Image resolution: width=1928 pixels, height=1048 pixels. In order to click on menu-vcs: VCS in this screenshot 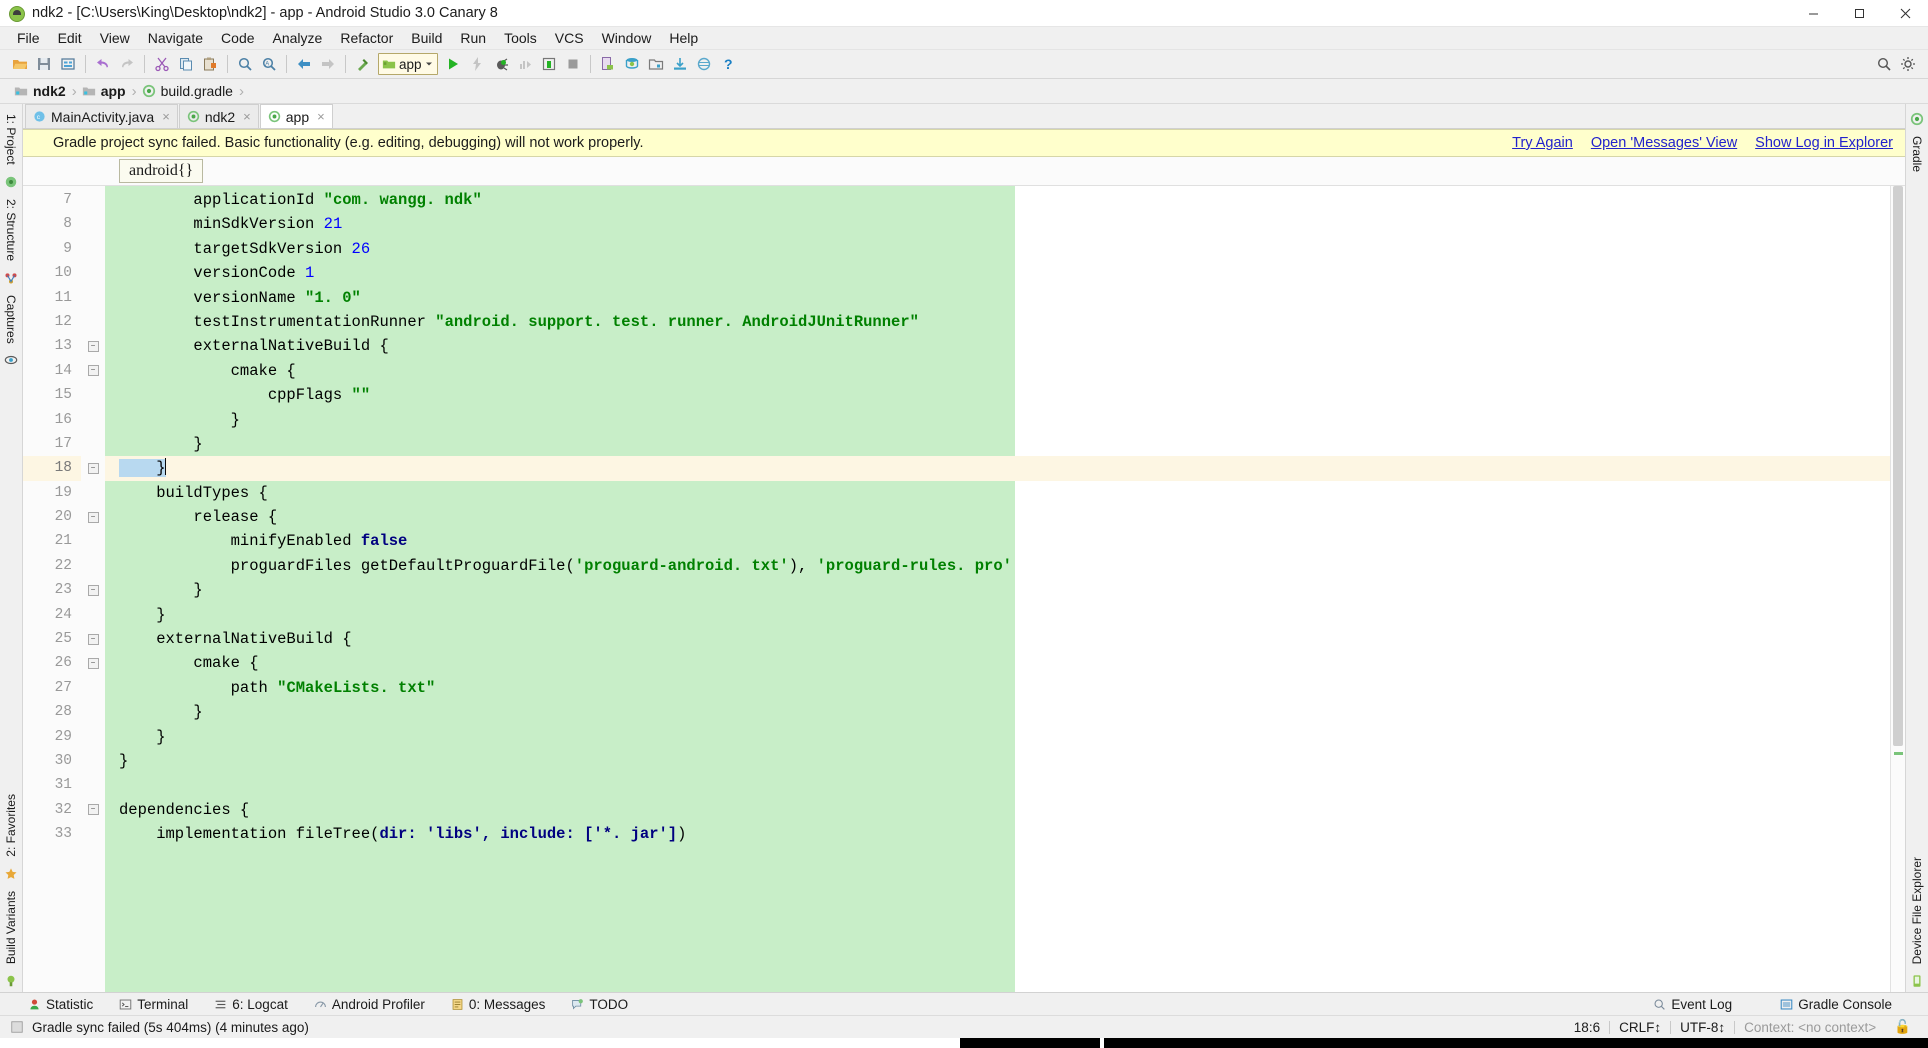, I will do `click(569, 38)`.